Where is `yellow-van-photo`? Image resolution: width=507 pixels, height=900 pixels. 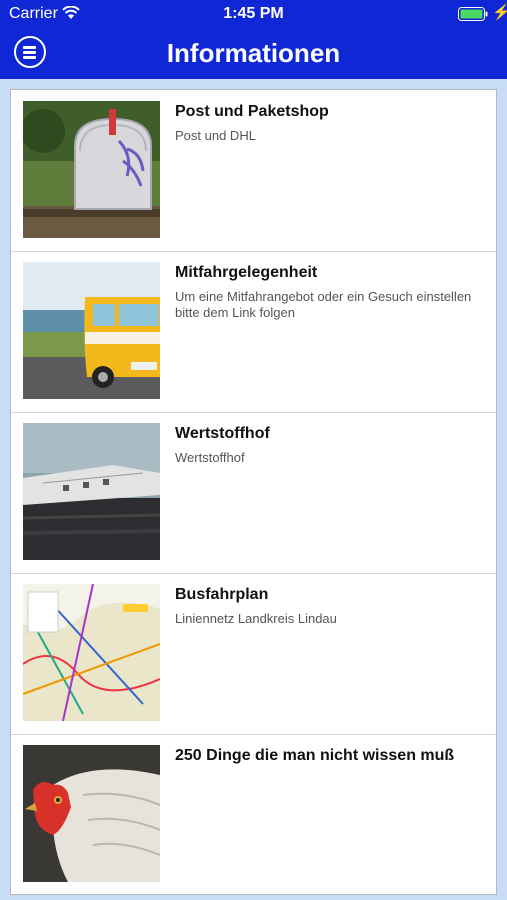
yellow-van-photo is located at coordinates (91, 330).